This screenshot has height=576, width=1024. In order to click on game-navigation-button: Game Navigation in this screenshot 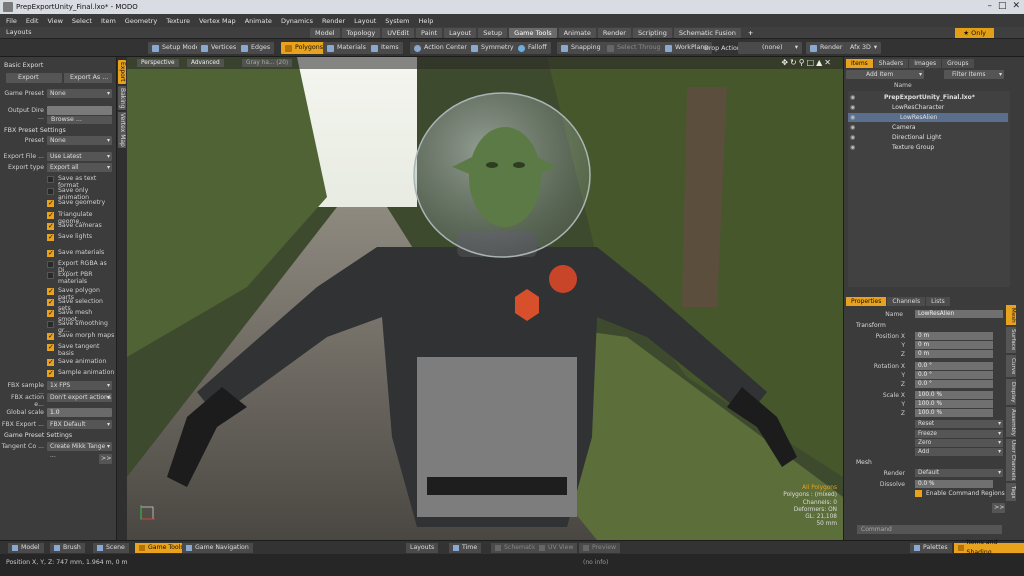, I will do `click(217, 548)`.